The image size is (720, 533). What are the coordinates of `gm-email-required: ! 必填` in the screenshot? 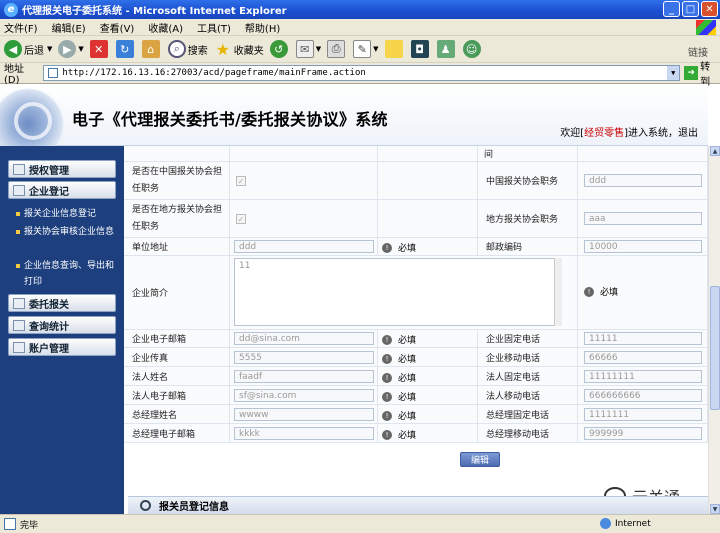 It's located at (399, 434).